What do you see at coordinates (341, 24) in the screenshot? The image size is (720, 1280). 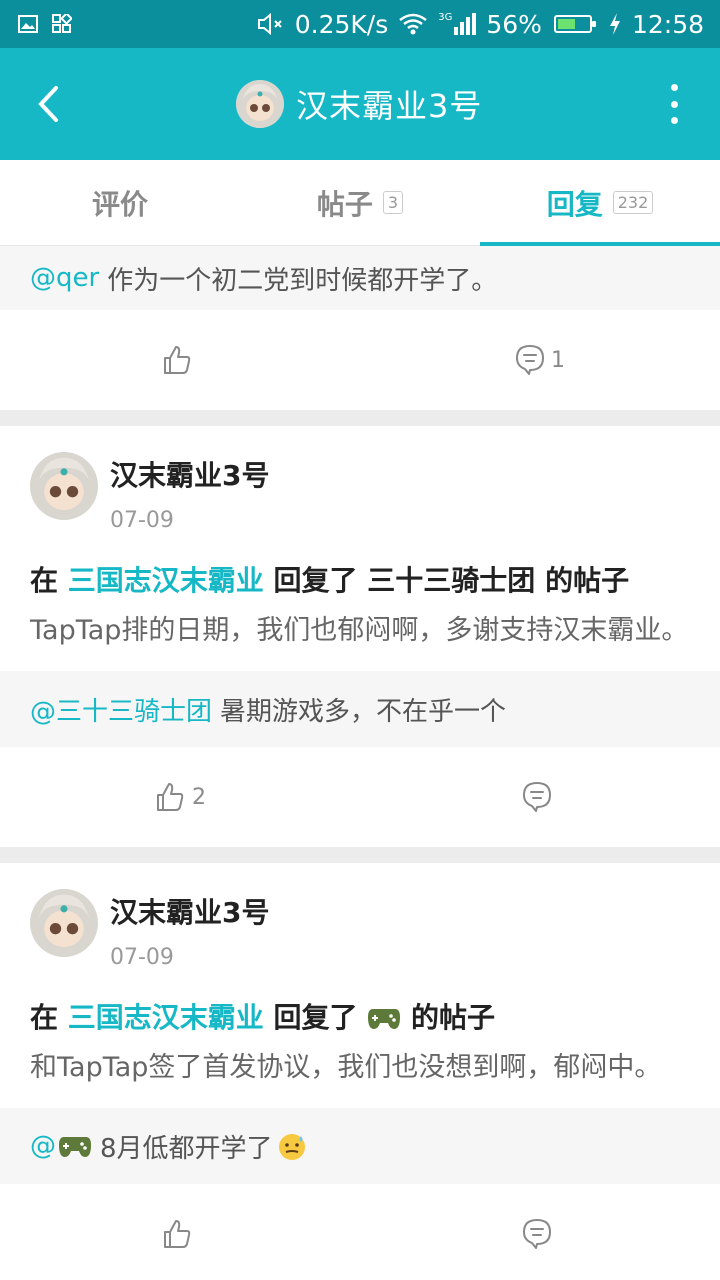 I see `network-speed: 0.25K/s` at bounding box center [341, 24].